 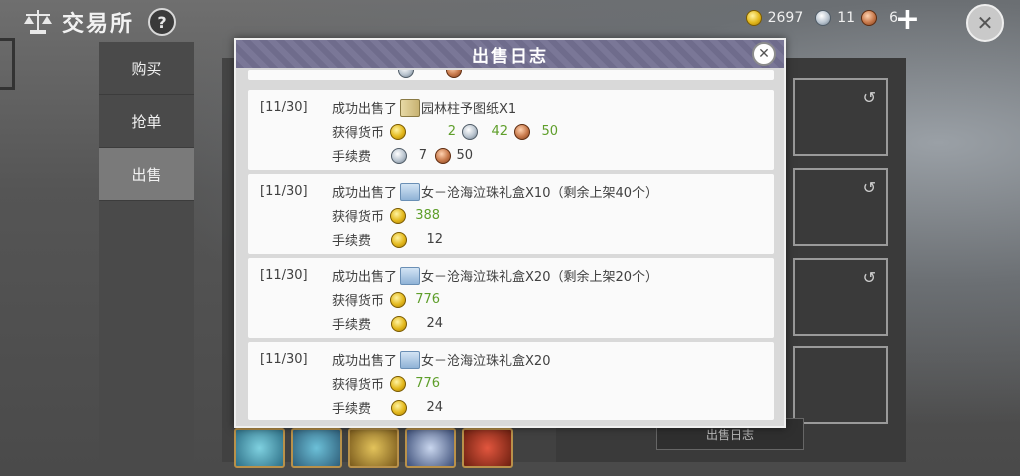 I want to click on earned-bronze: 50, so click(x=550, y=131).